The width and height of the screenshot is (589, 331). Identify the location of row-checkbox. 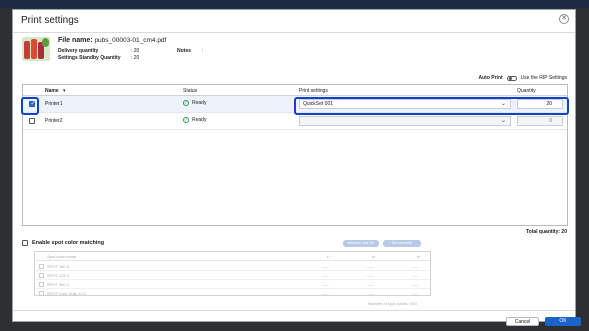
(32, 121).